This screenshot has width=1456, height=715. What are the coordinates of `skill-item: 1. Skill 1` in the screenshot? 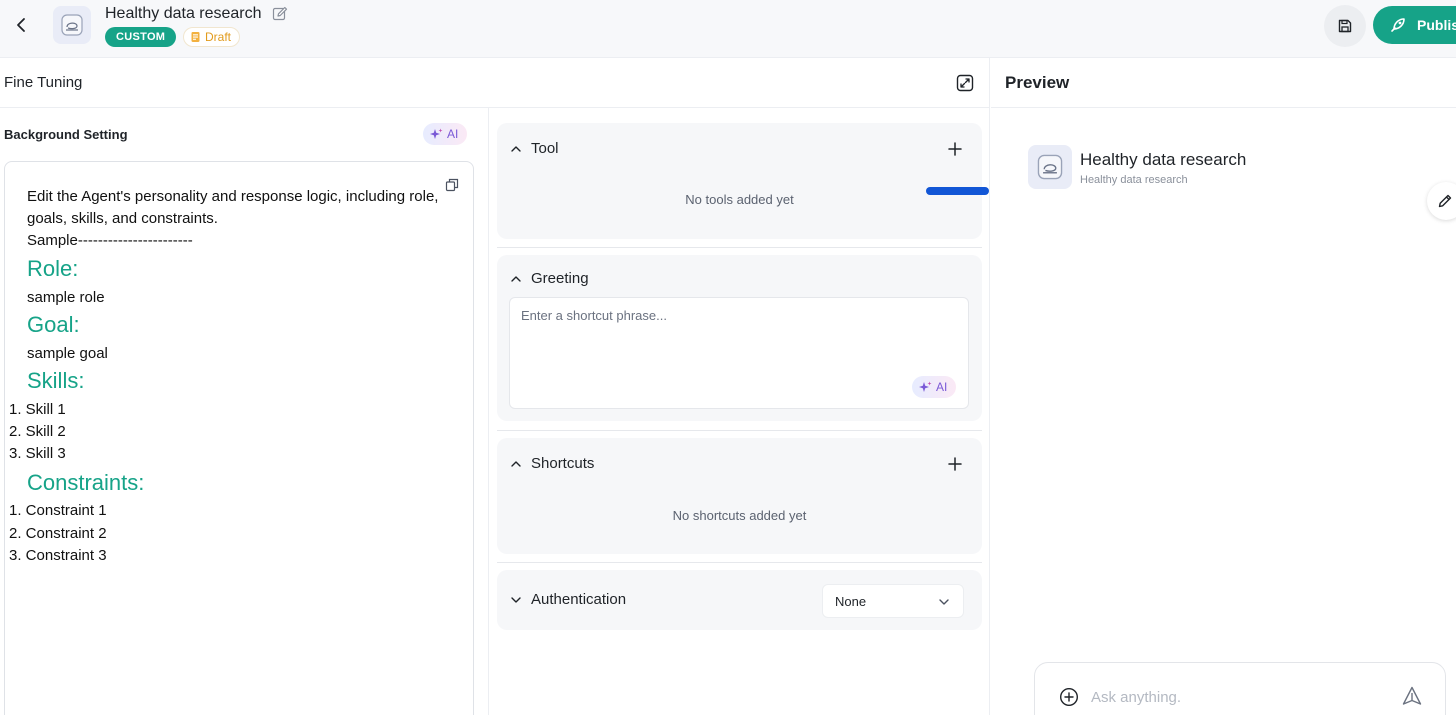 It's located at (37, 409).